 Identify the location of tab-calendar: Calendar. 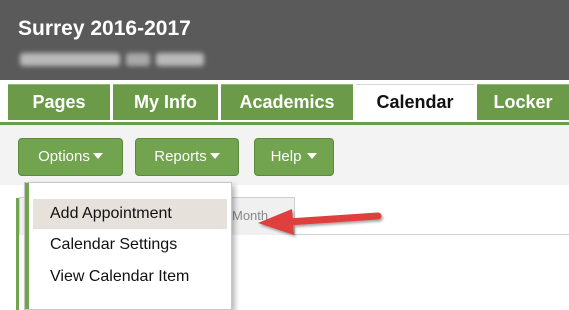
(415, 102).